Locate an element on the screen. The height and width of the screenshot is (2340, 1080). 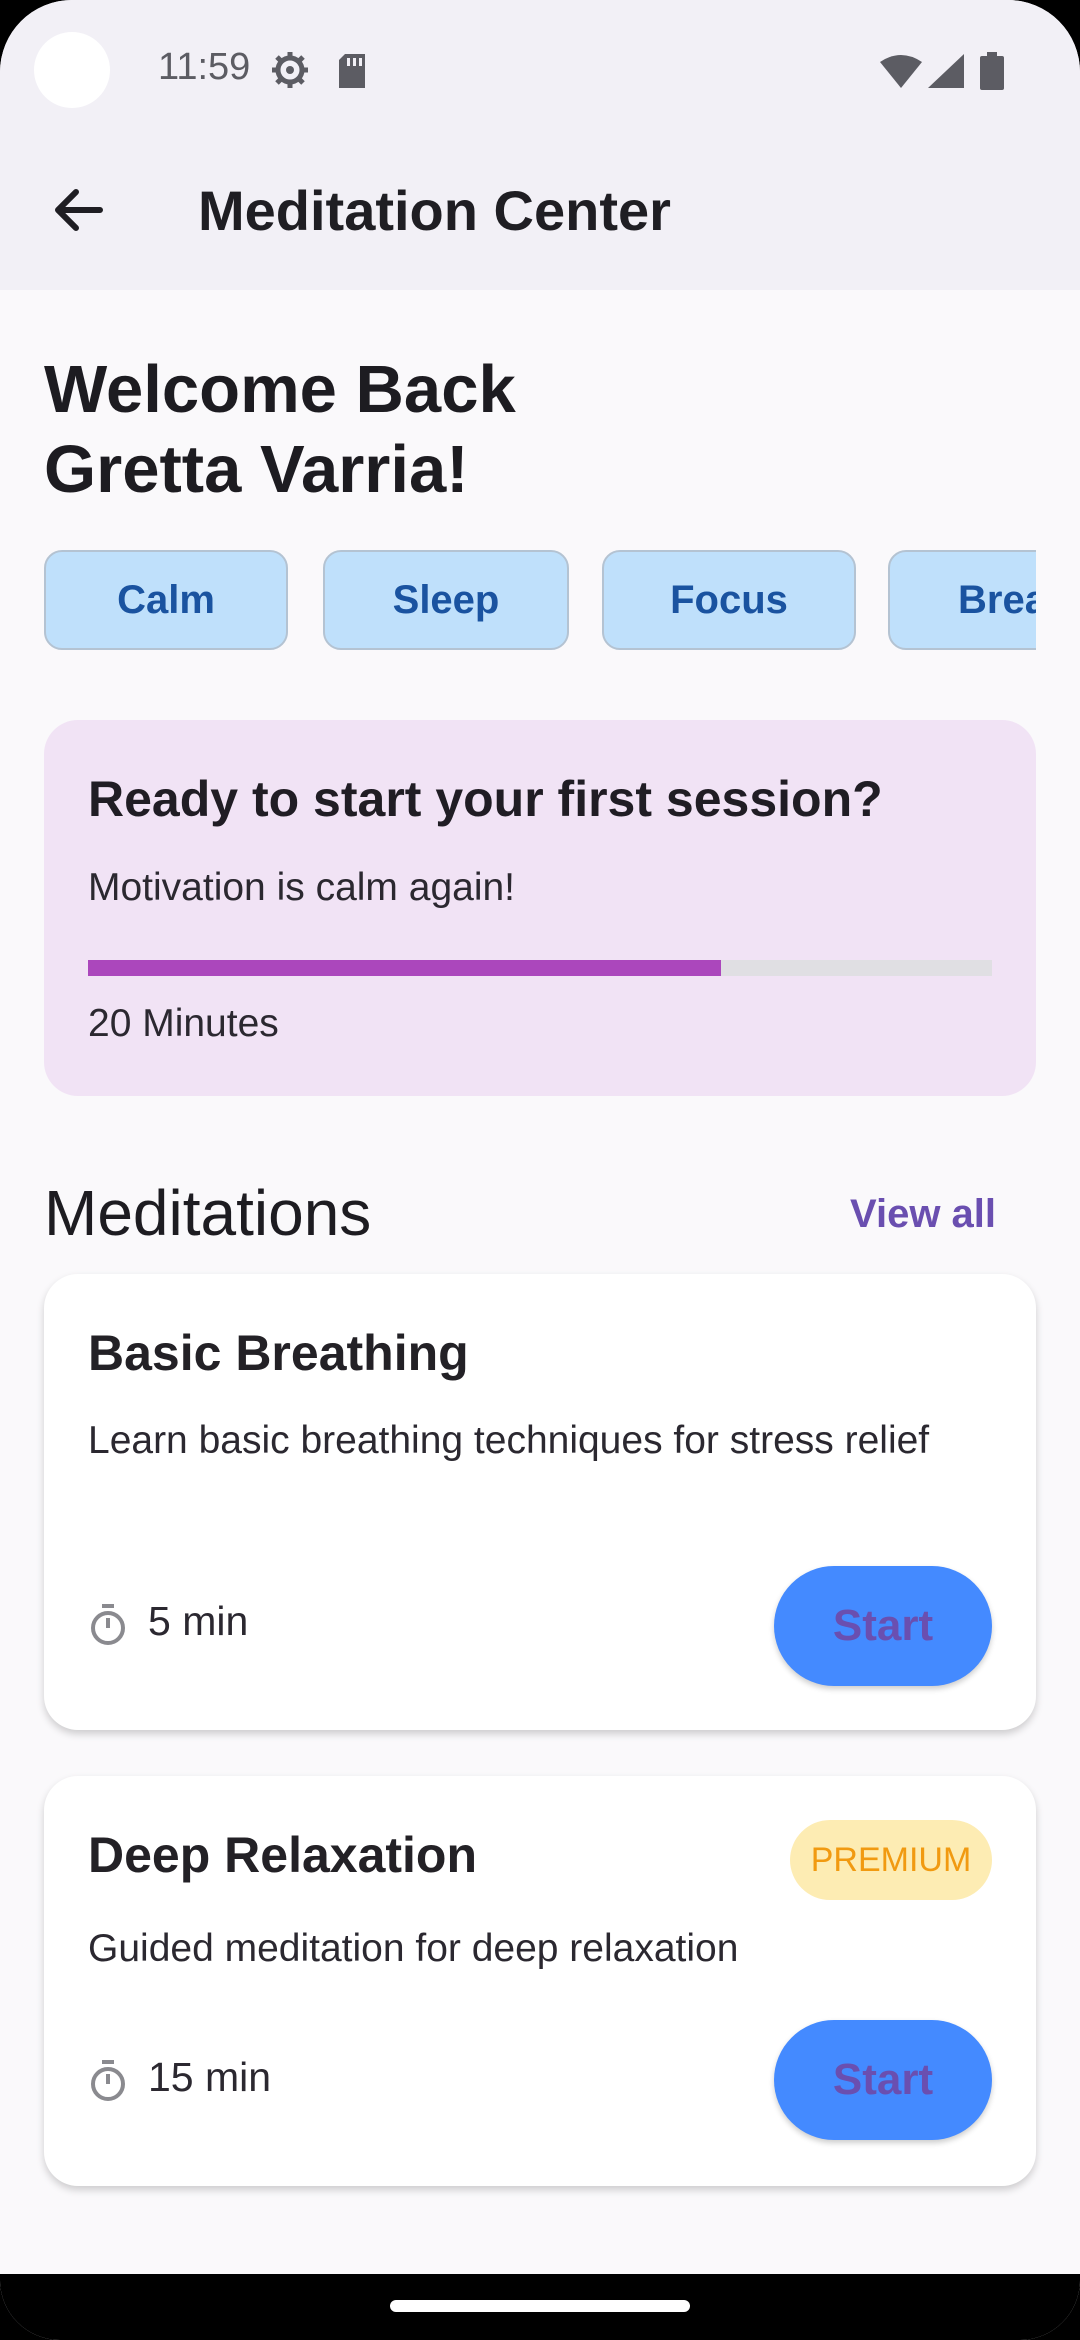
sd-card-icon is located at coordinates (352, 71).